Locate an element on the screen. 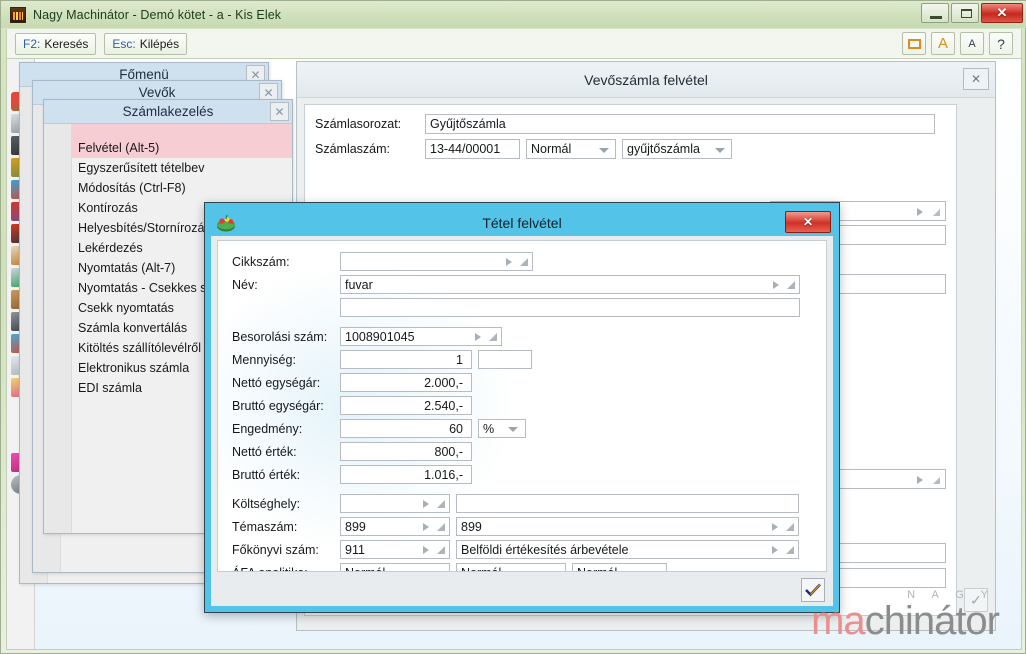  window-controls: ✕ is located at coordinates (972, 13).